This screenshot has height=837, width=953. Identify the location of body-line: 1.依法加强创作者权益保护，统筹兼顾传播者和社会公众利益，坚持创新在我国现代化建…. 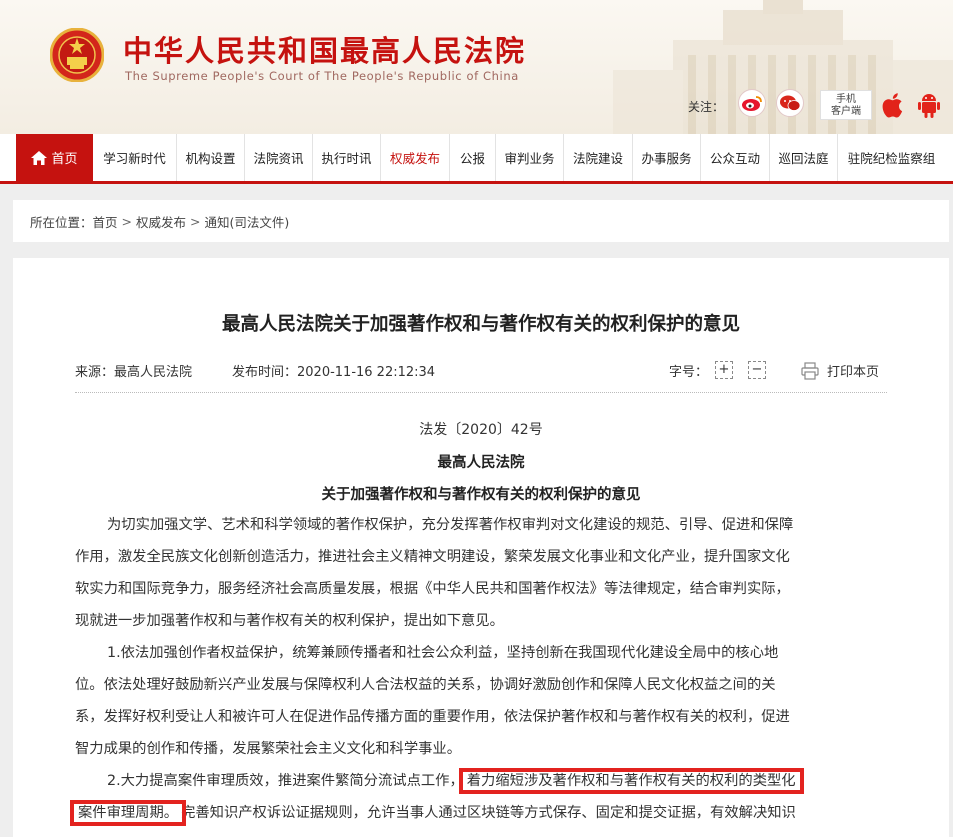
(443, 653).